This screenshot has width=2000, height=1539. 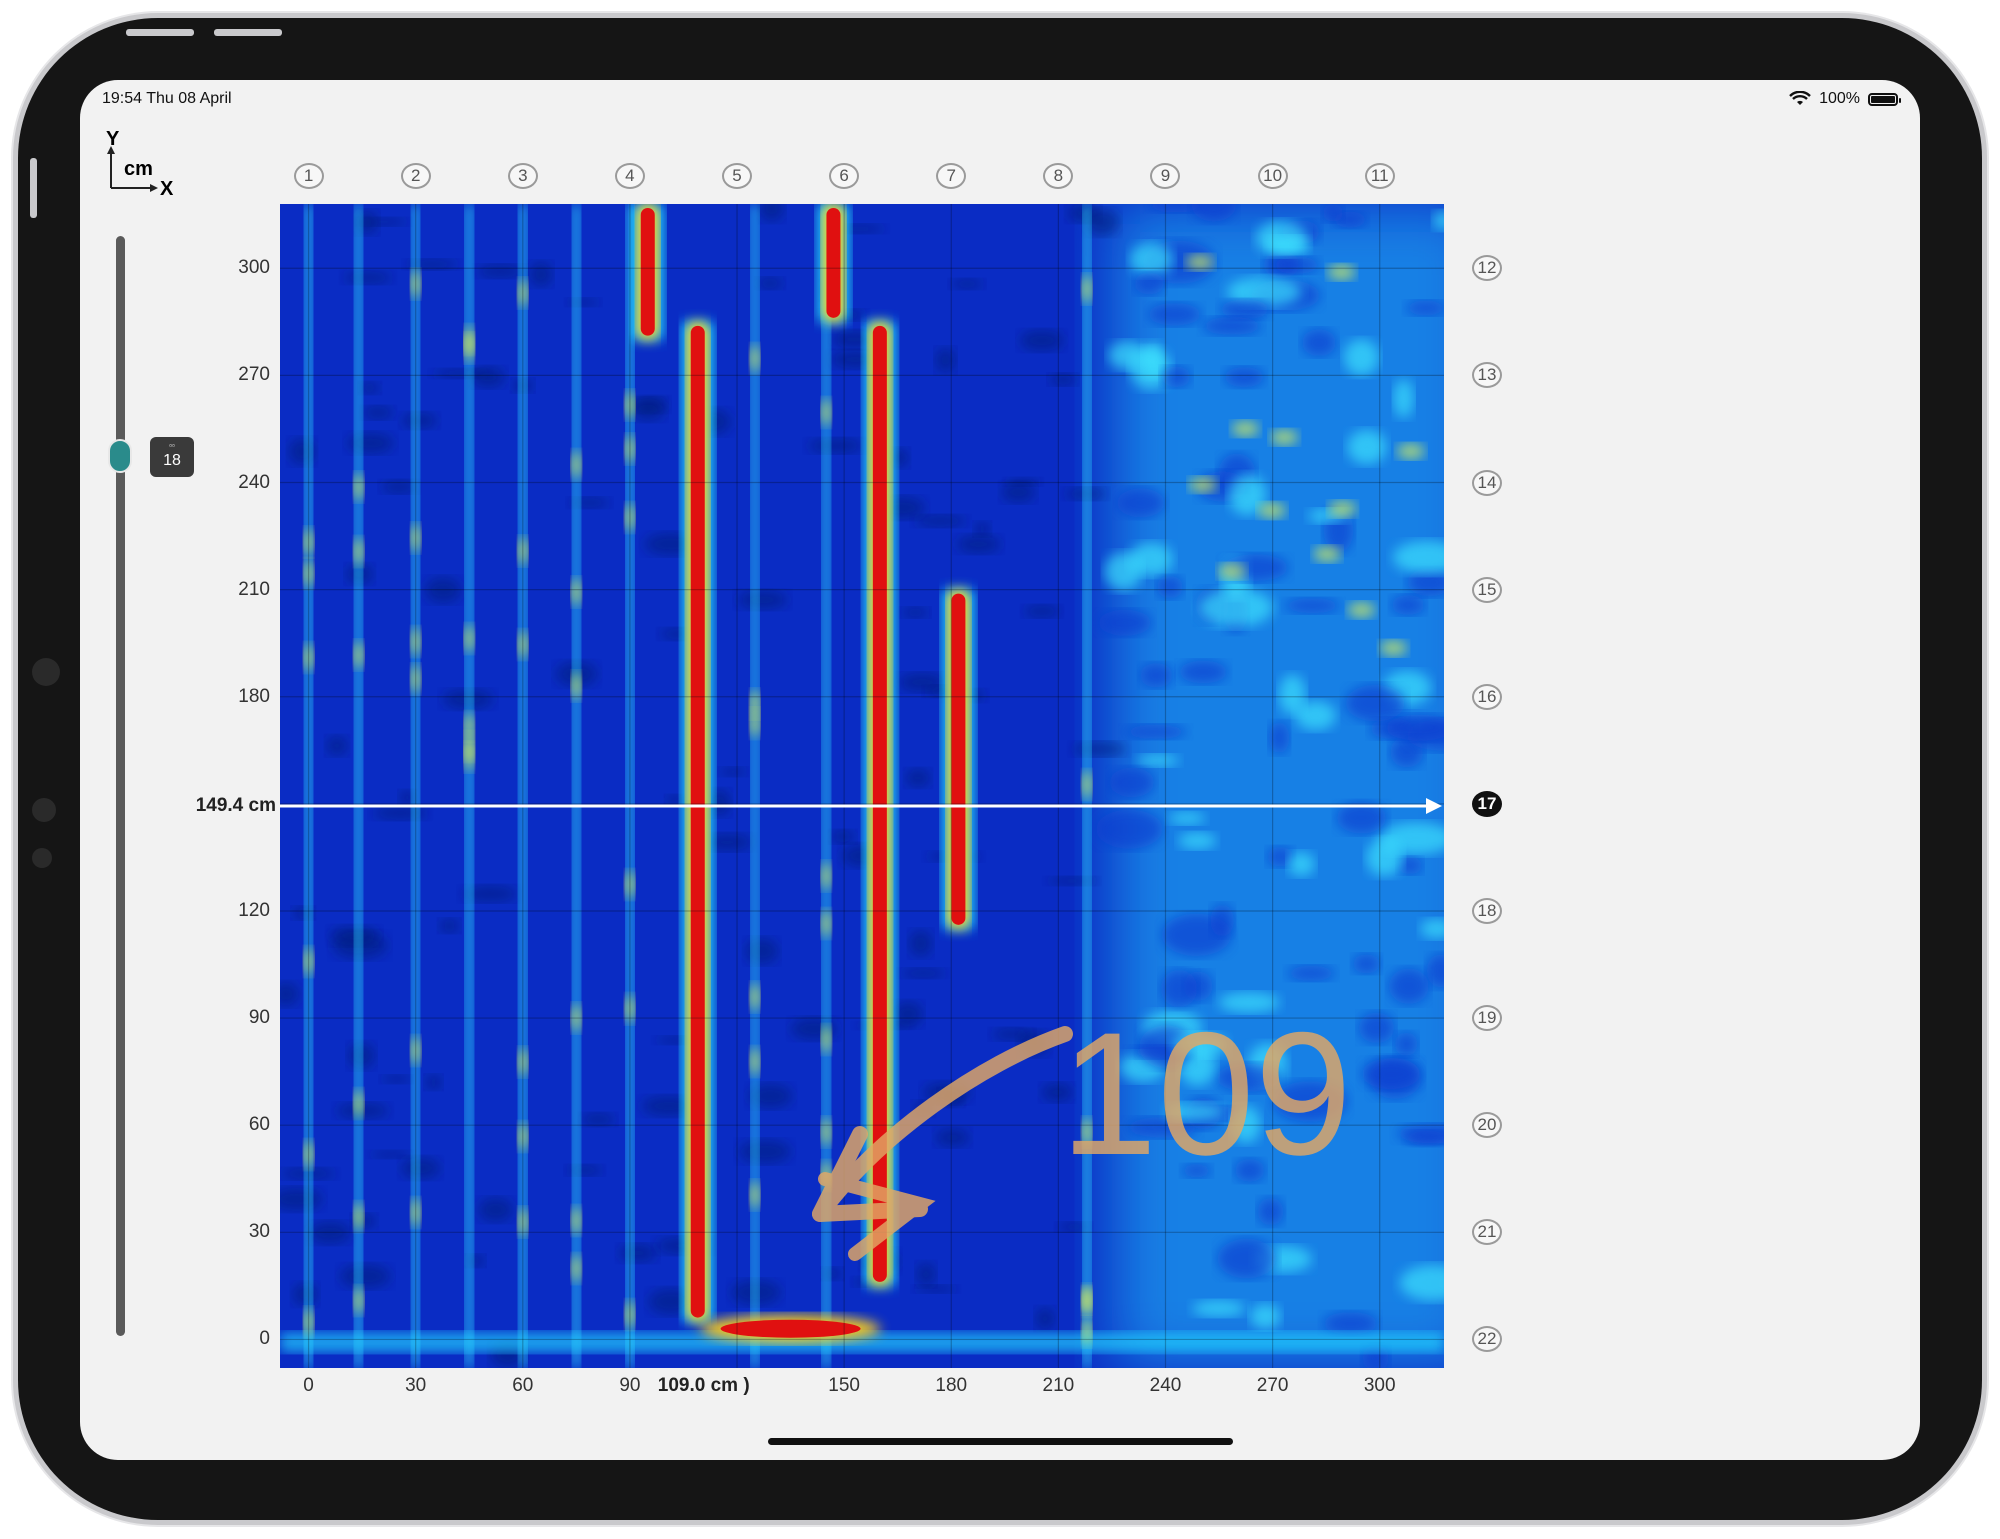 I want to click on unit-label: cm, so click(x=138, y=169).